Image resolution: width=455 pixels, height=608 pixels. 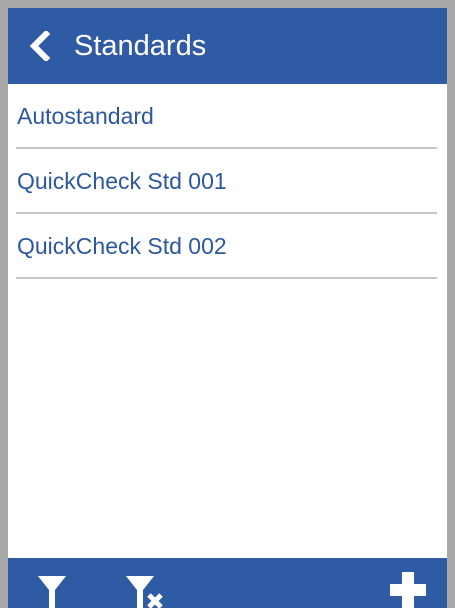 I want to click on add-button, so click(x=408, y=583).